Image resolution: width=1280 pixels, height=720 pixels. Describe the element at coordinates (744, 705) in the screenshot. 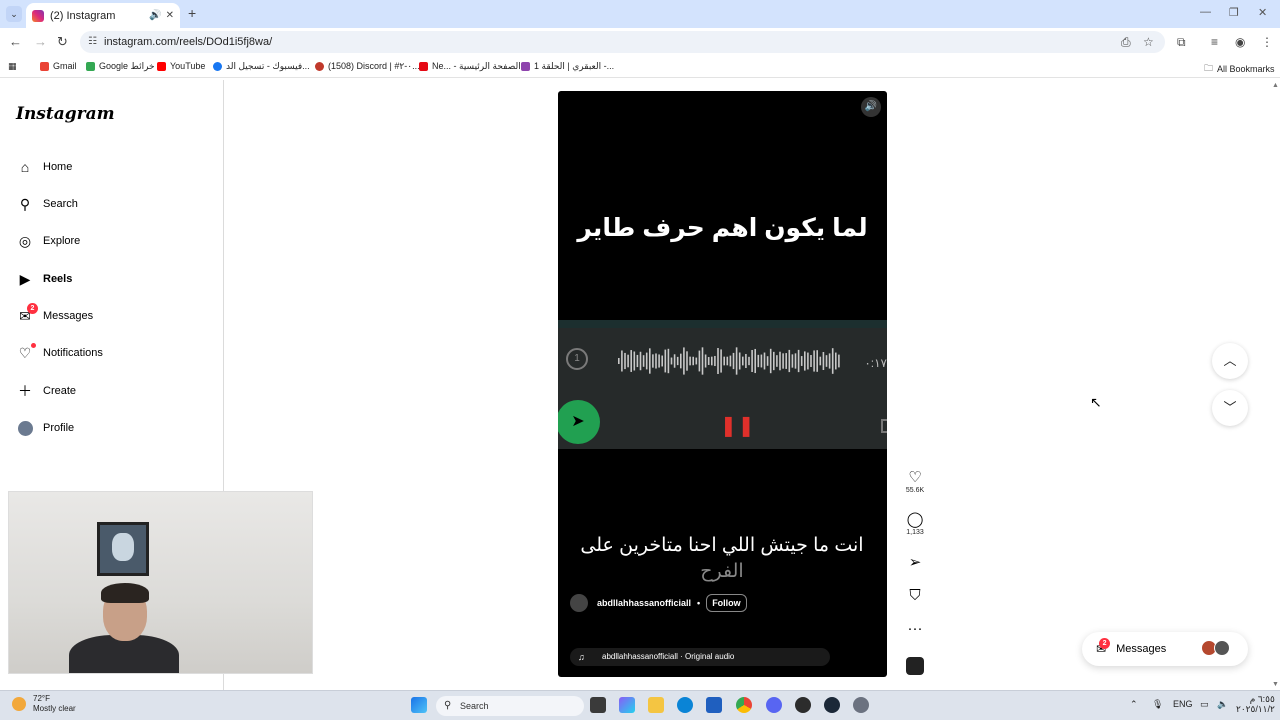

I see `chrome-icon` at that location.